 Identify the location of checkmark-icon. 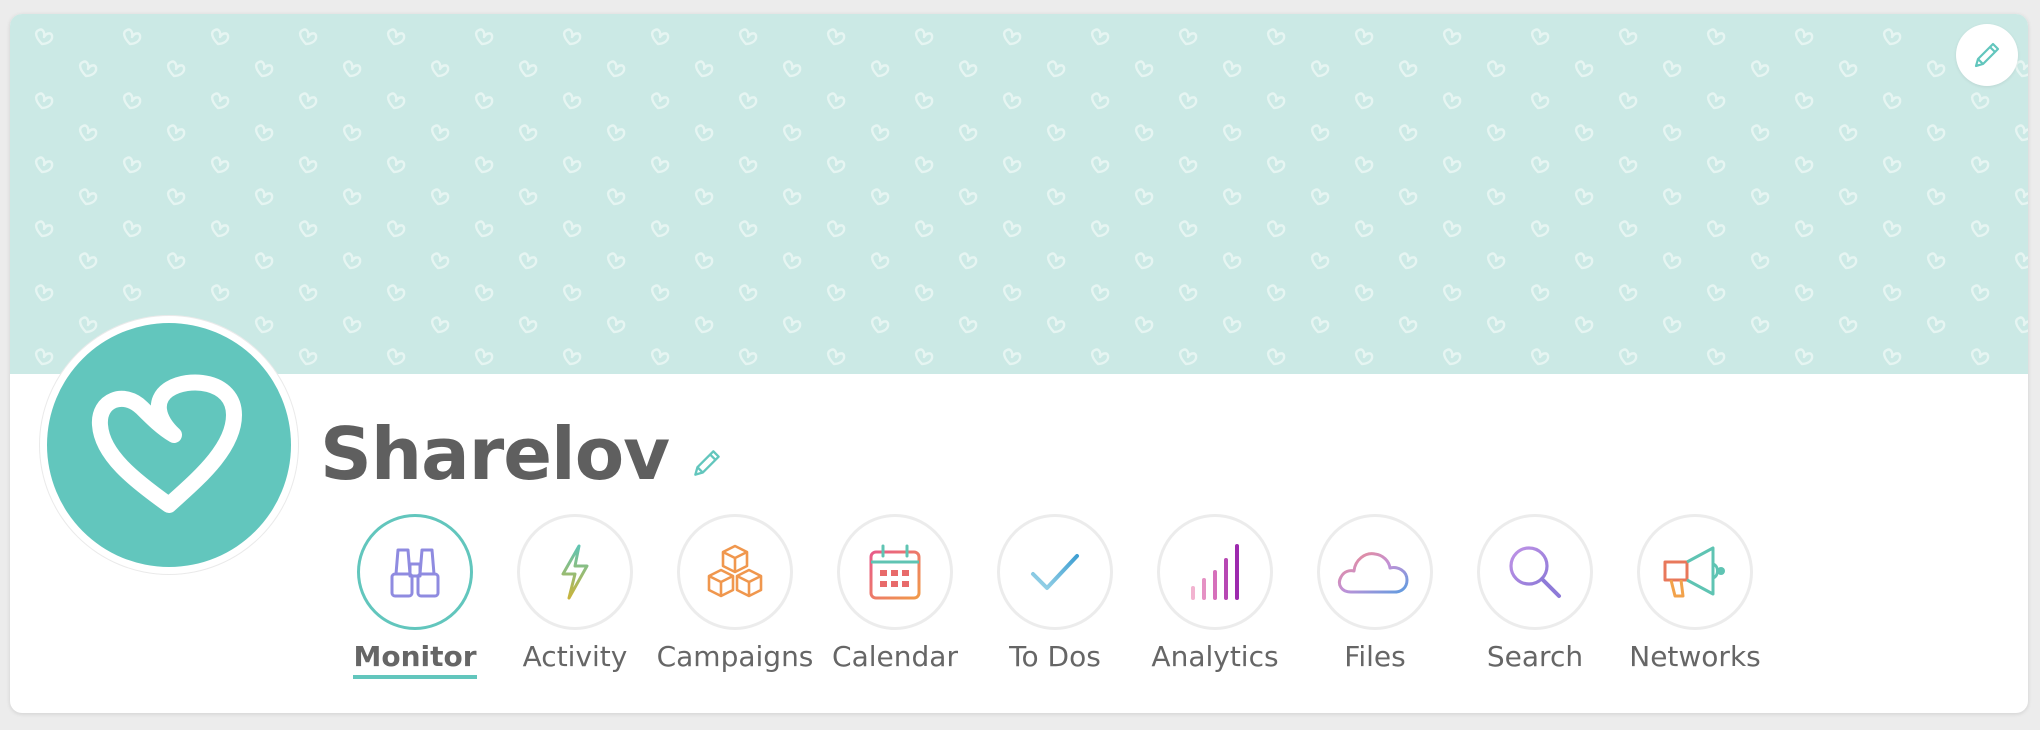
(1055, 572).